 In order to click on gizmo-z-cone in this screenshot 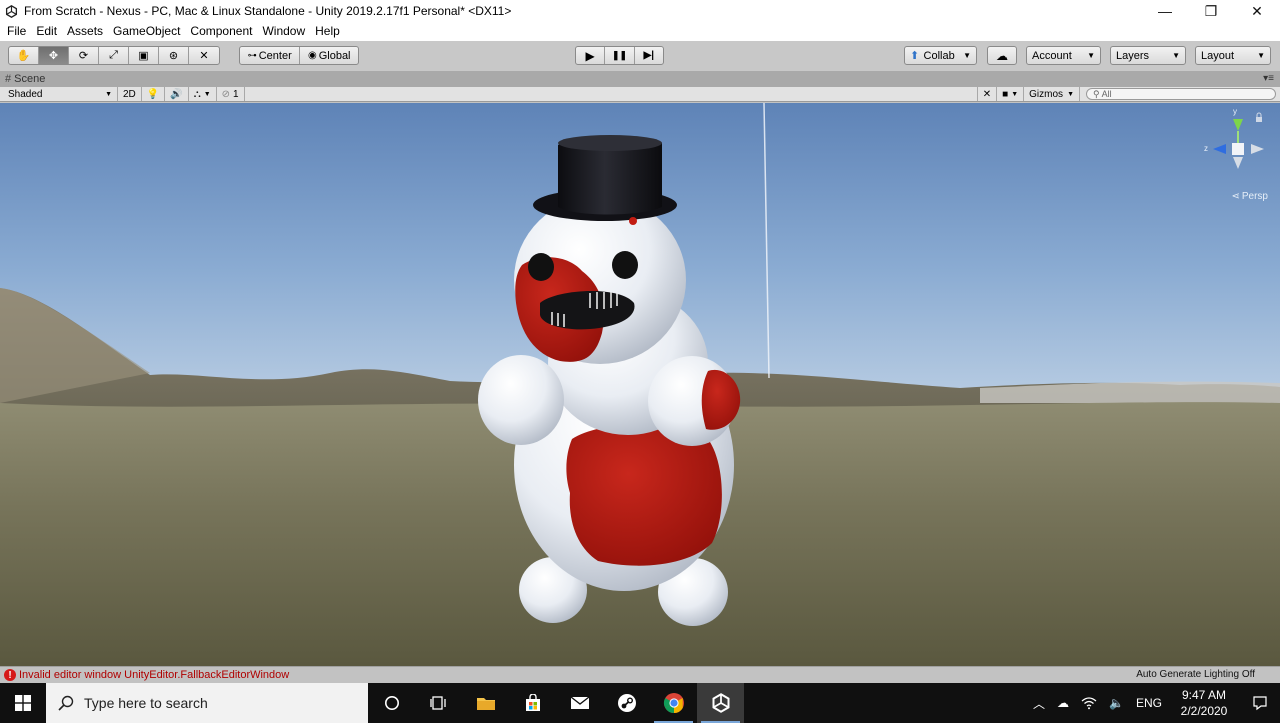, I will do `click(1219, 149)`.